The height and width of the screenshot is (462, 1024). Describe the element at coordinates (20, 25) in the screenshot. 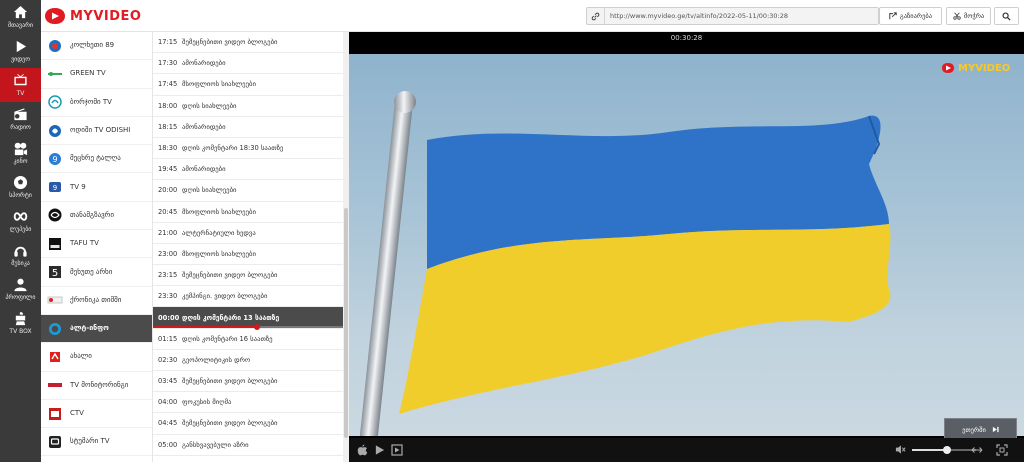

I see `rail-label-home: მთავარი` at that location.